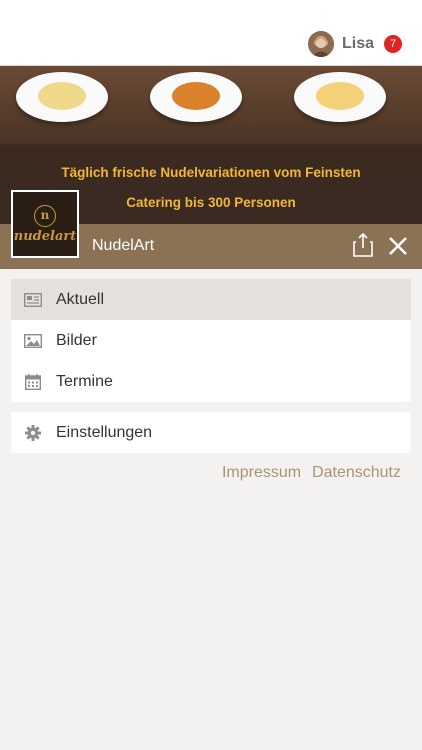  I want to click on close-icon, so click(398, 246).